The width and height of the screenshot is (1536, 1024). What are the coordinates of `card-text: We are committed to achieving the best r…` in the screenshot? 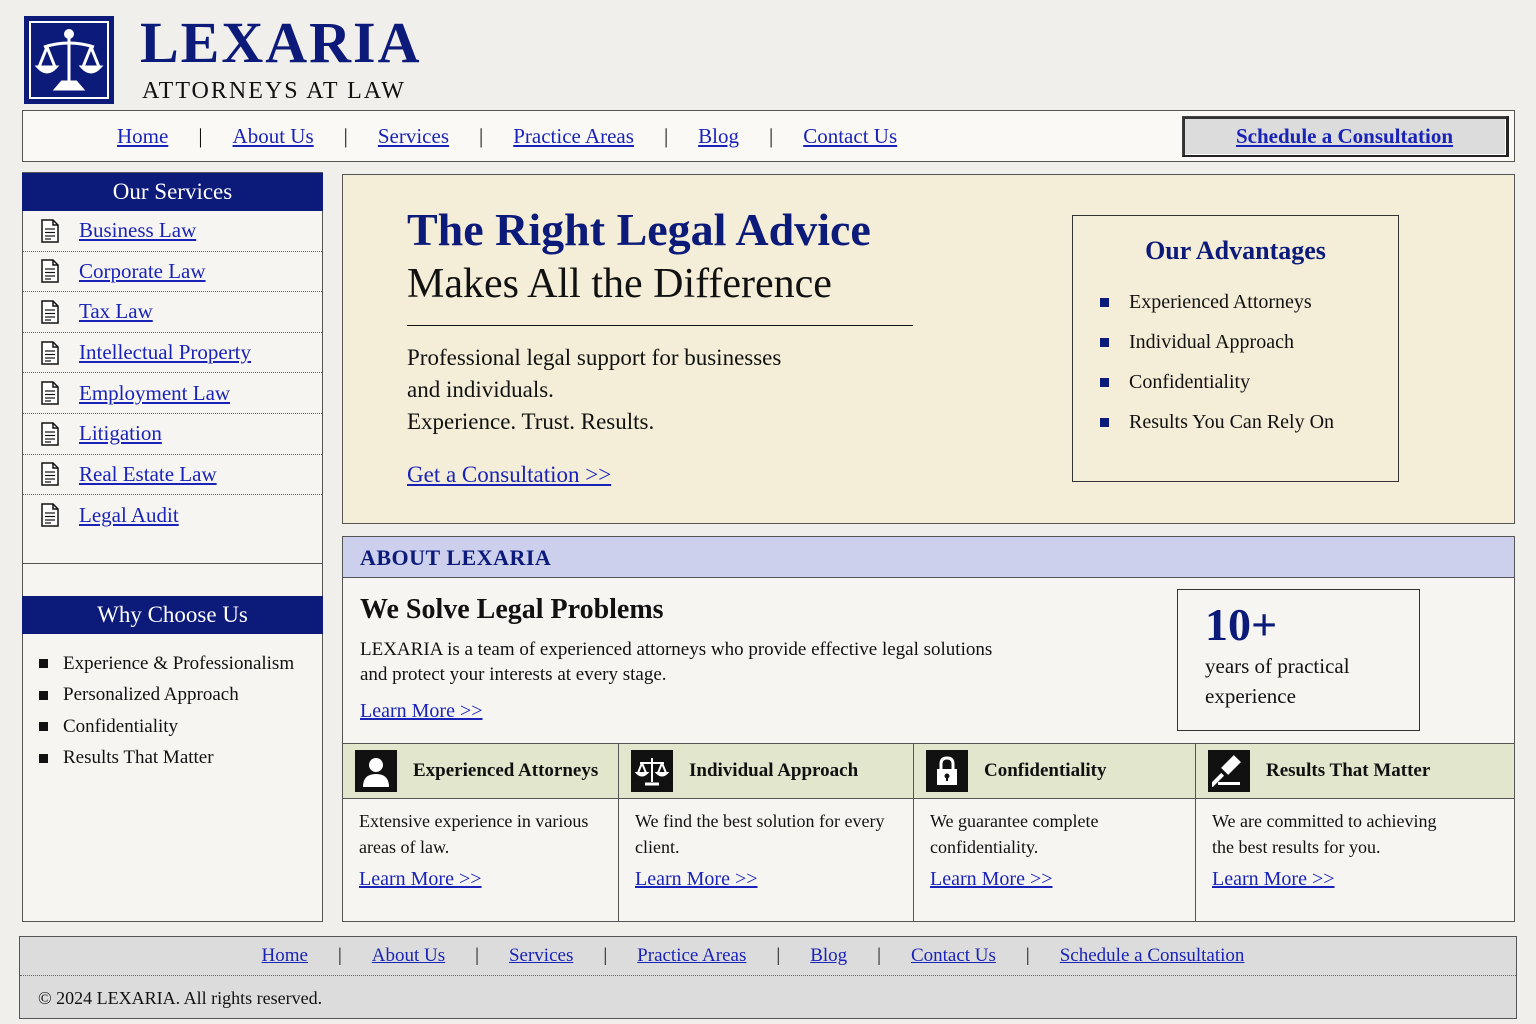 It's located at (1324, 834).